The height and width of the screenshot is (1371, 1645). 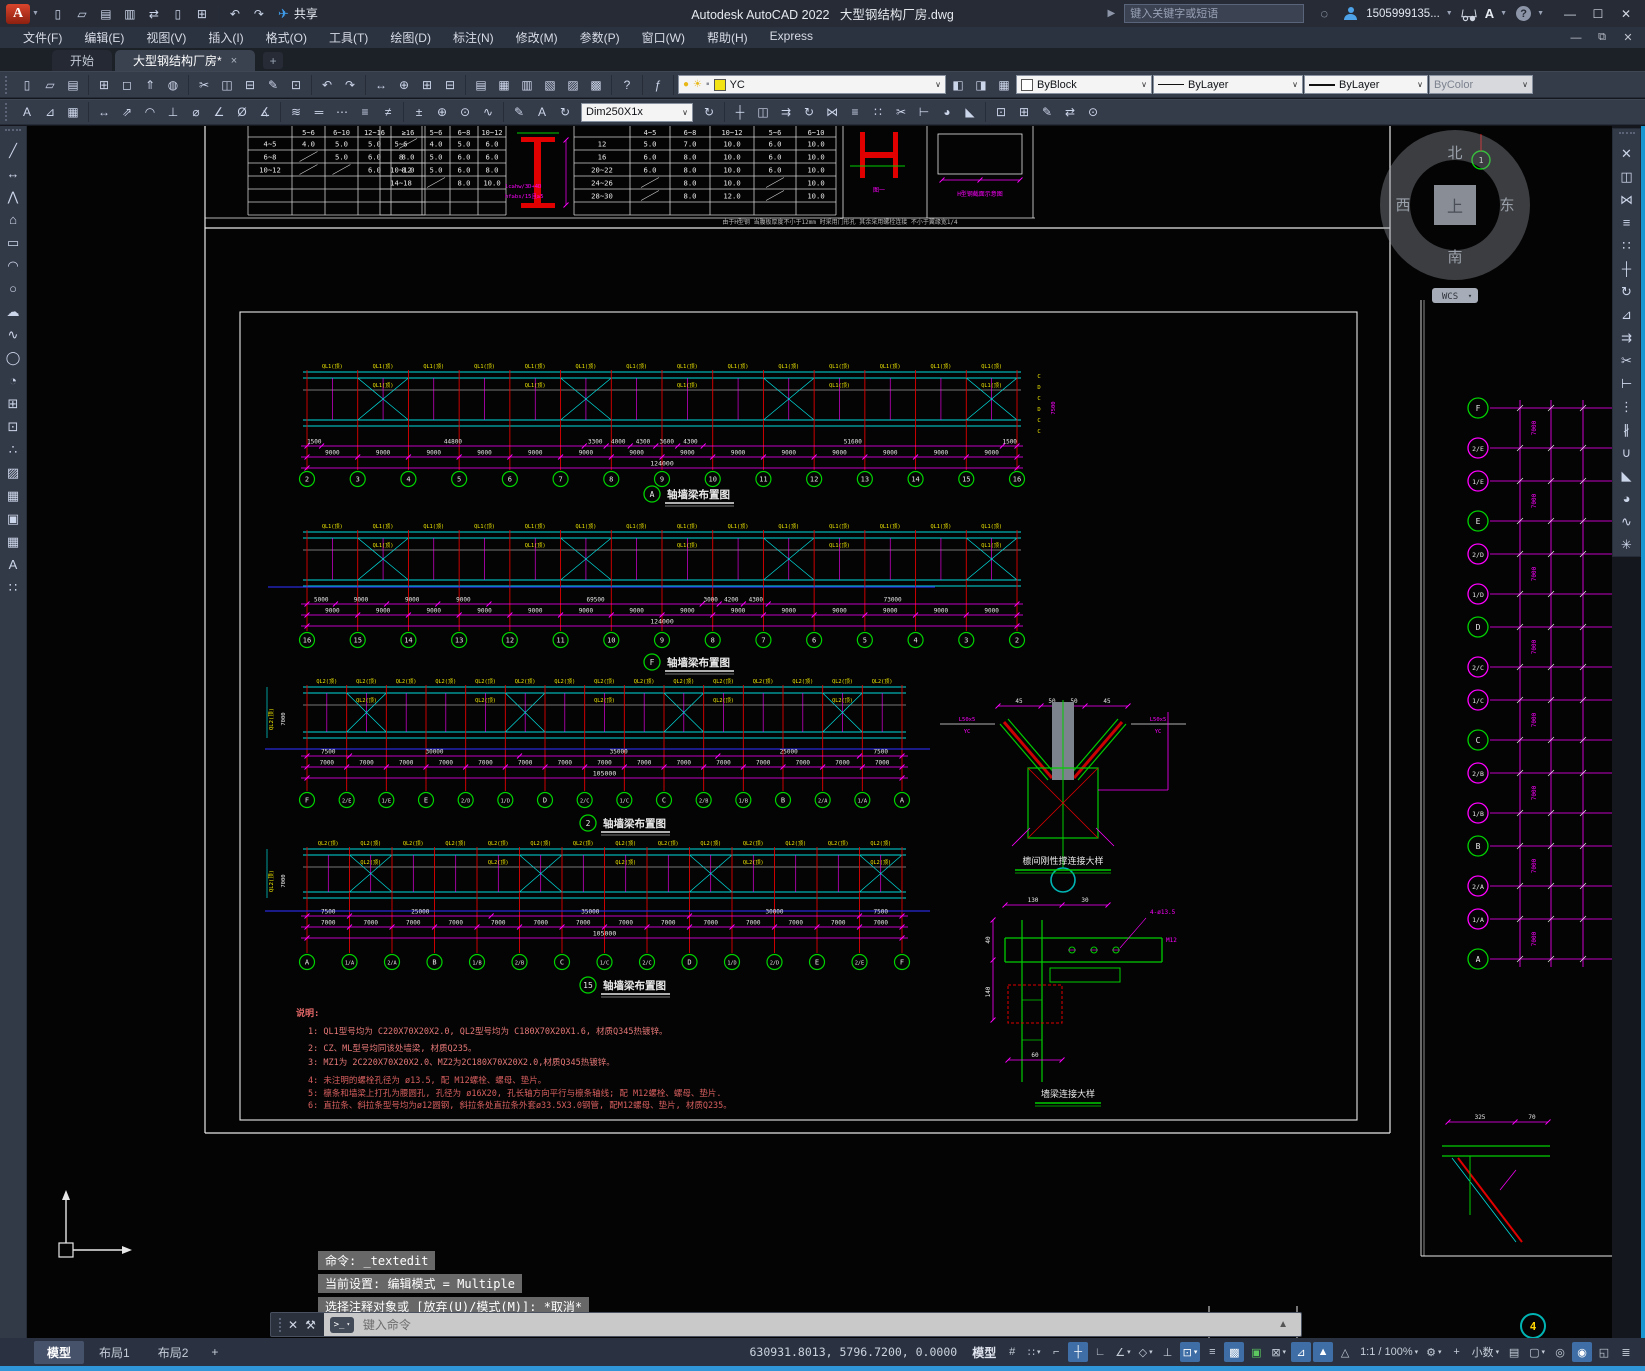 What do you see at coordinates (1598, 14) in the screenshot?
I see `maximize-button: ☐` at bounding box center [1598, 14].